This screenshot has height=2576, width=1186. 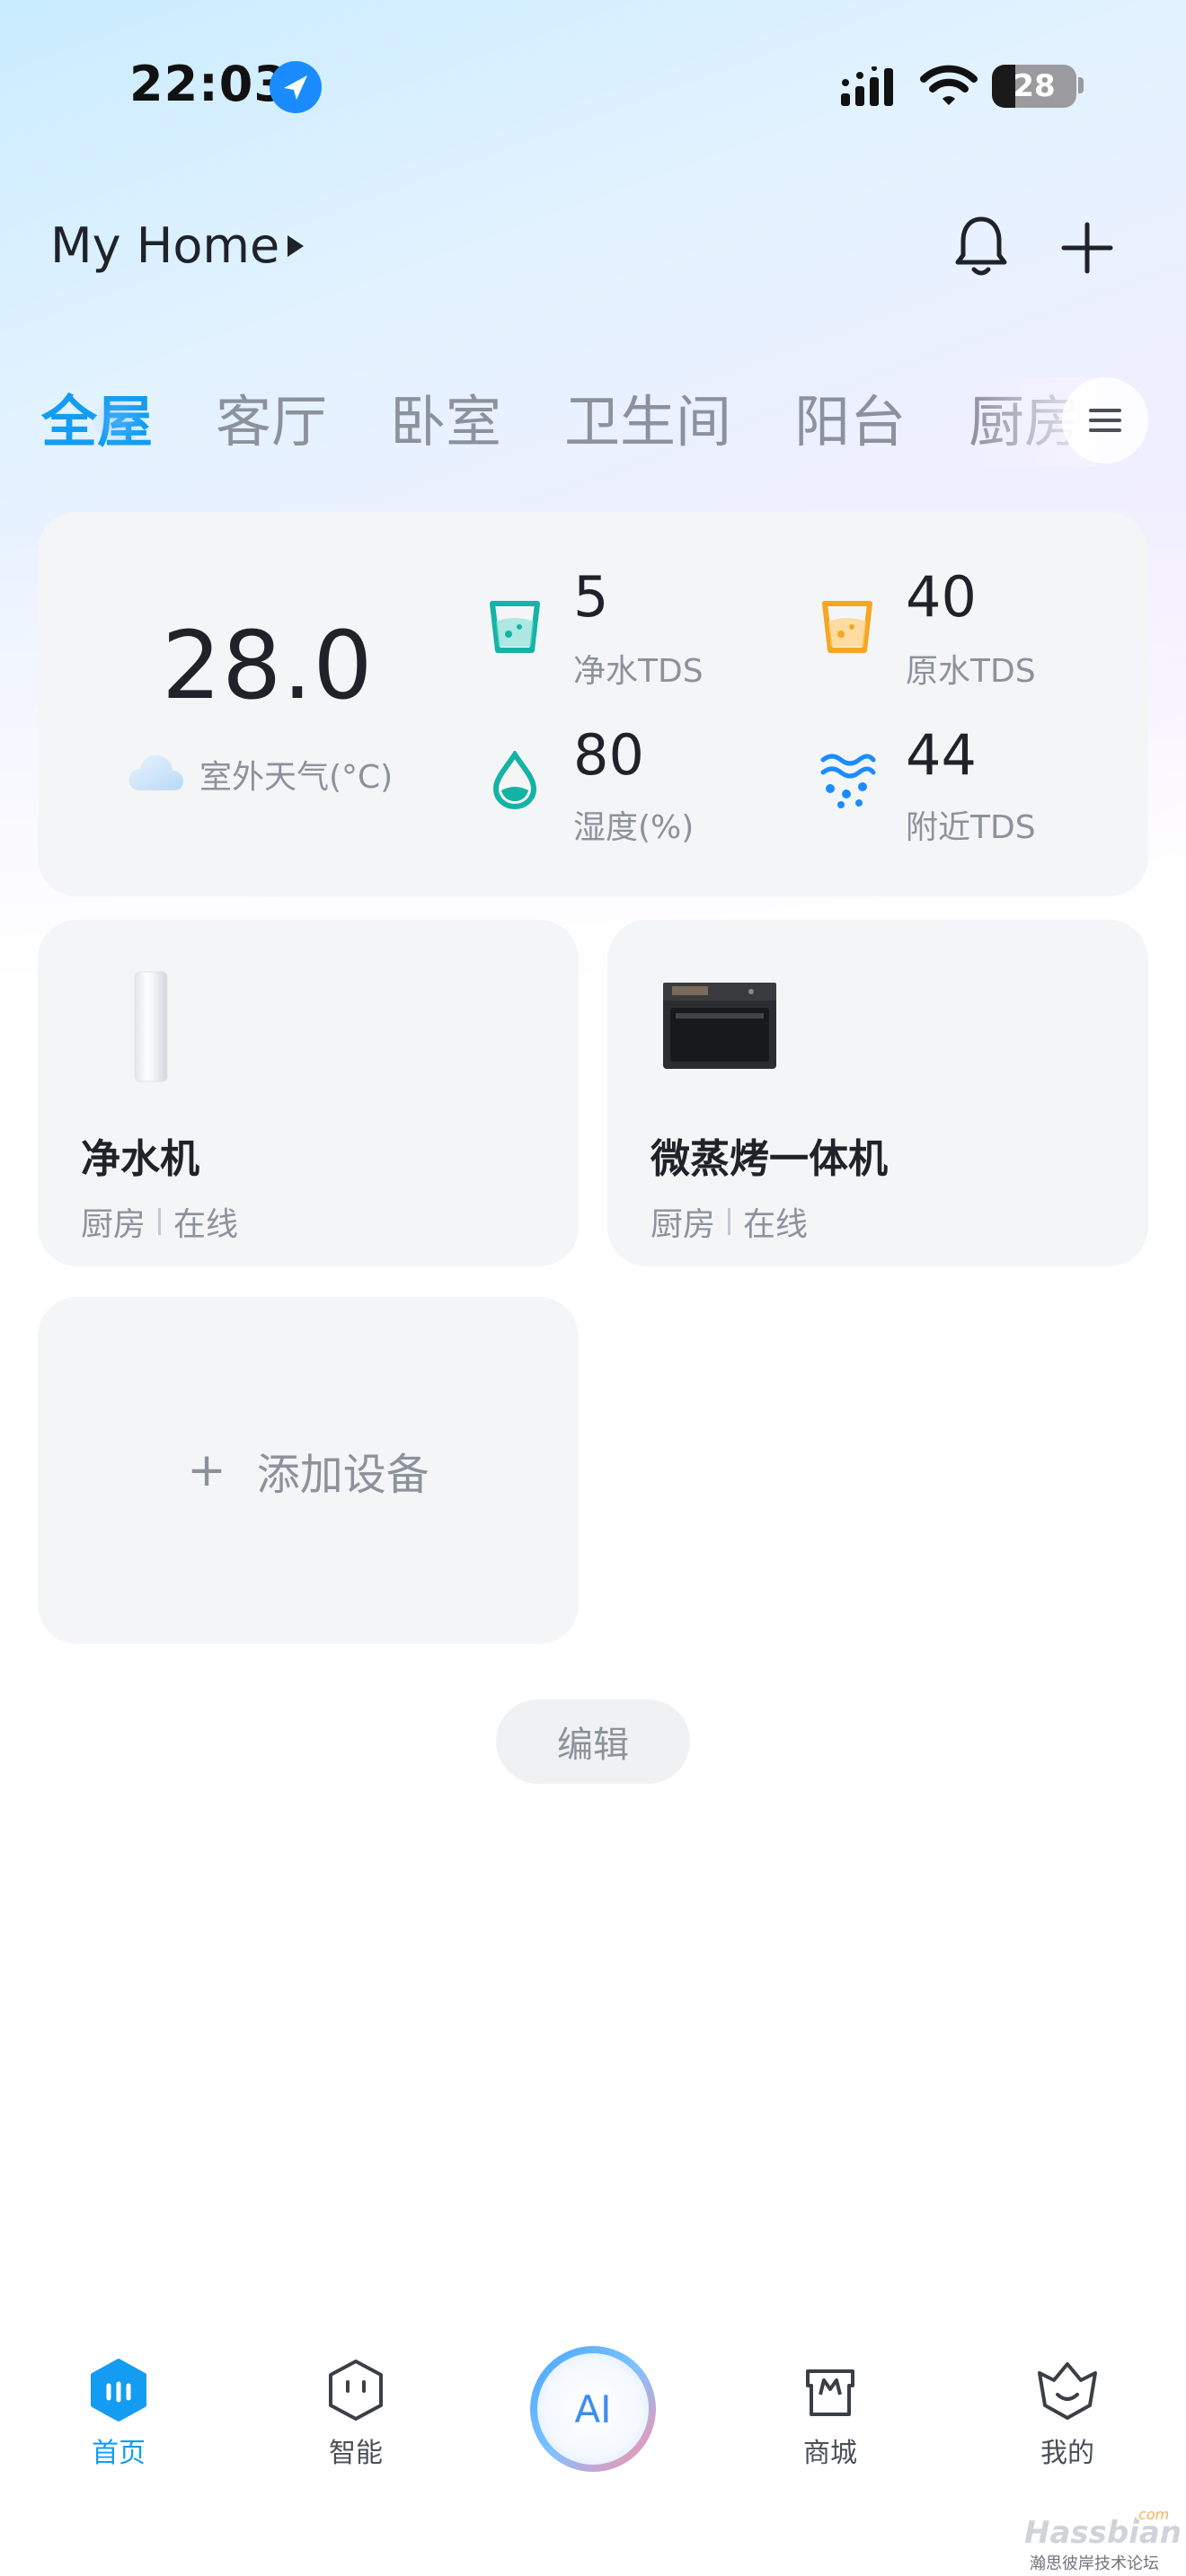 What do you see at coordinates (1081, 85) in the screenshot?
I see `battery-tip` at bounding box center [1081, 85].